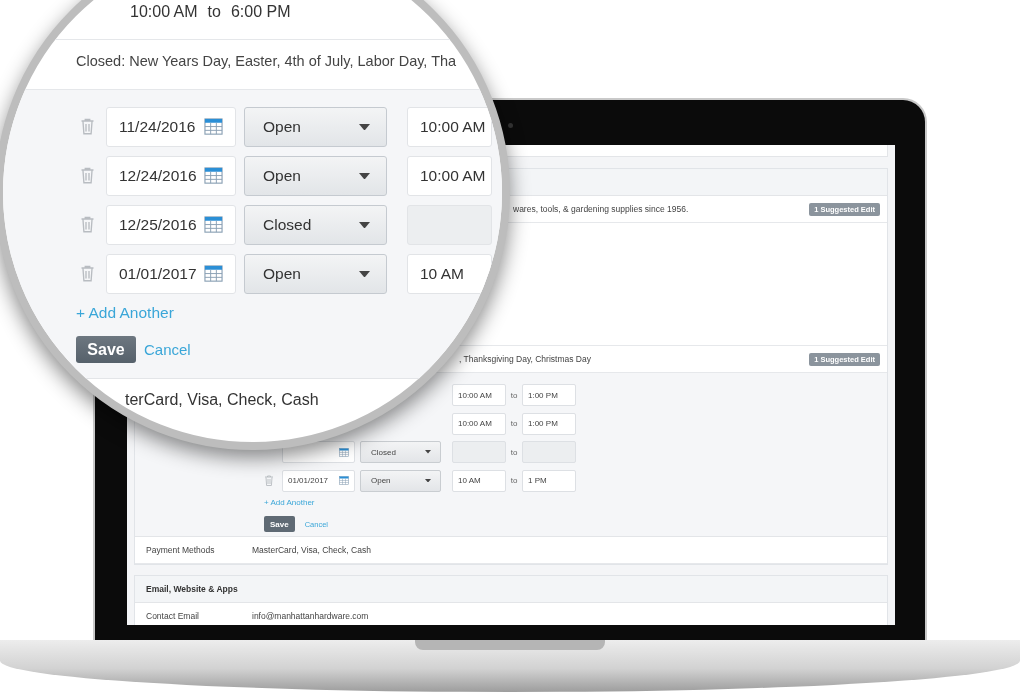  I want to click on date-field: 11/24/2016, so click(171, 127).